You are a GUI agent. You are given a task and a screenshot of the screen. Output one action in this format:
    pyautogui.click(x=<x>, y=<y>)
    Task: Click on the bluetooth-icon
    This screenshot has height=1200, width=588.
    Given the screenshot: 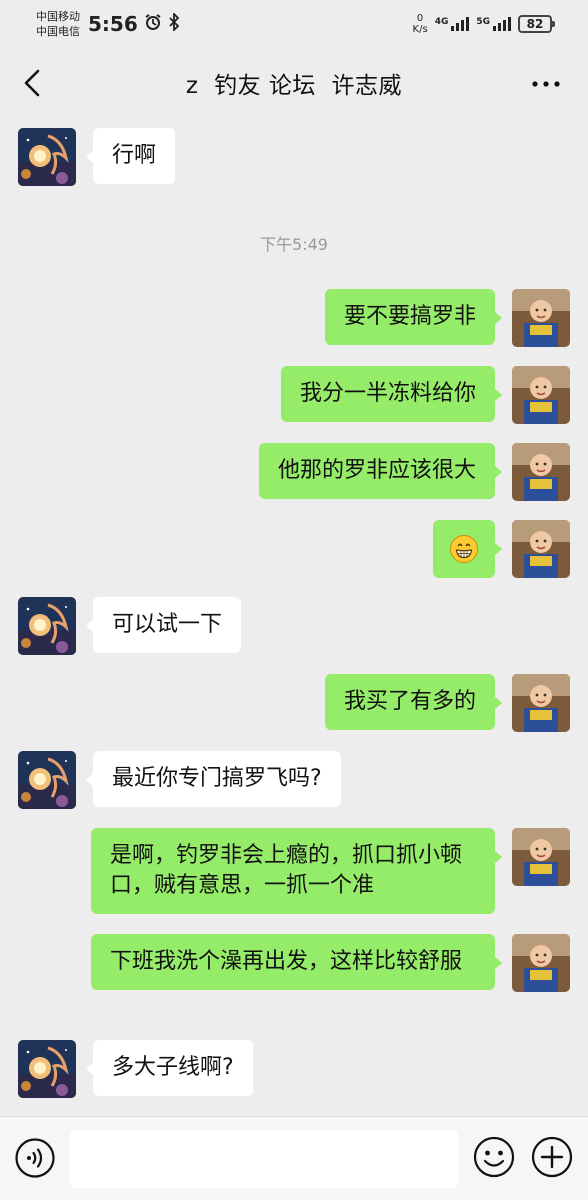 What is the action you would take?
    pyautogui.click(x=174, y=23)
    